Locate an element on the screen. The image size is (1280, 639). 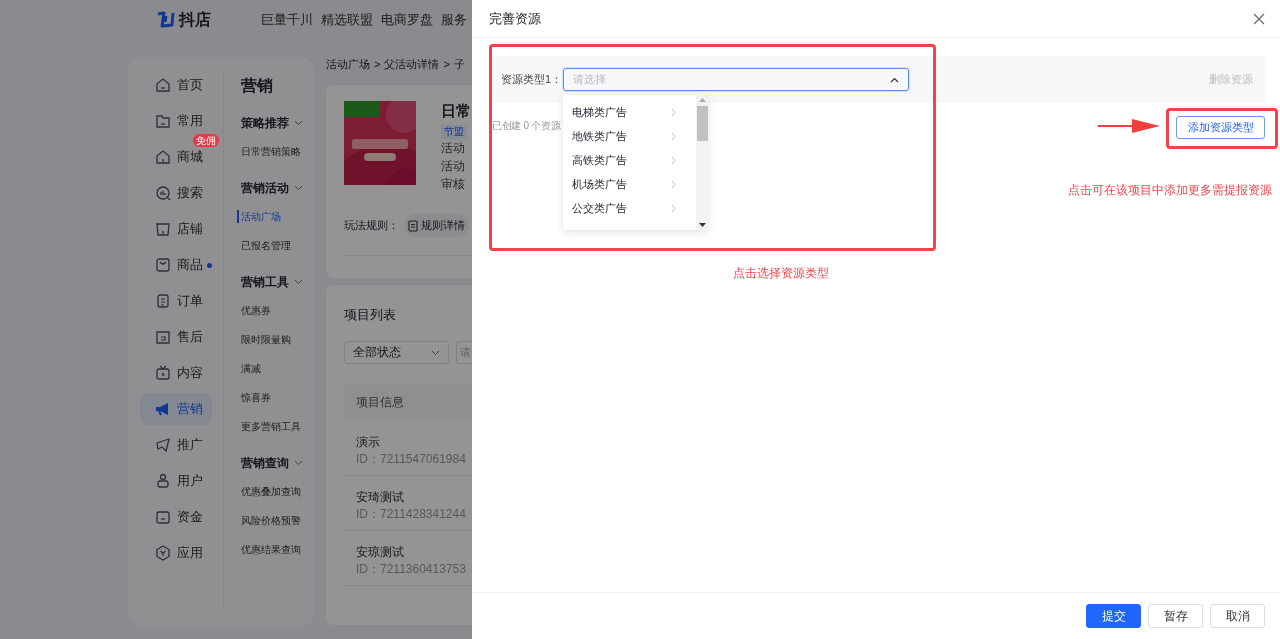
submenu-item: 活动广场 is located at coordinates (275, 216).